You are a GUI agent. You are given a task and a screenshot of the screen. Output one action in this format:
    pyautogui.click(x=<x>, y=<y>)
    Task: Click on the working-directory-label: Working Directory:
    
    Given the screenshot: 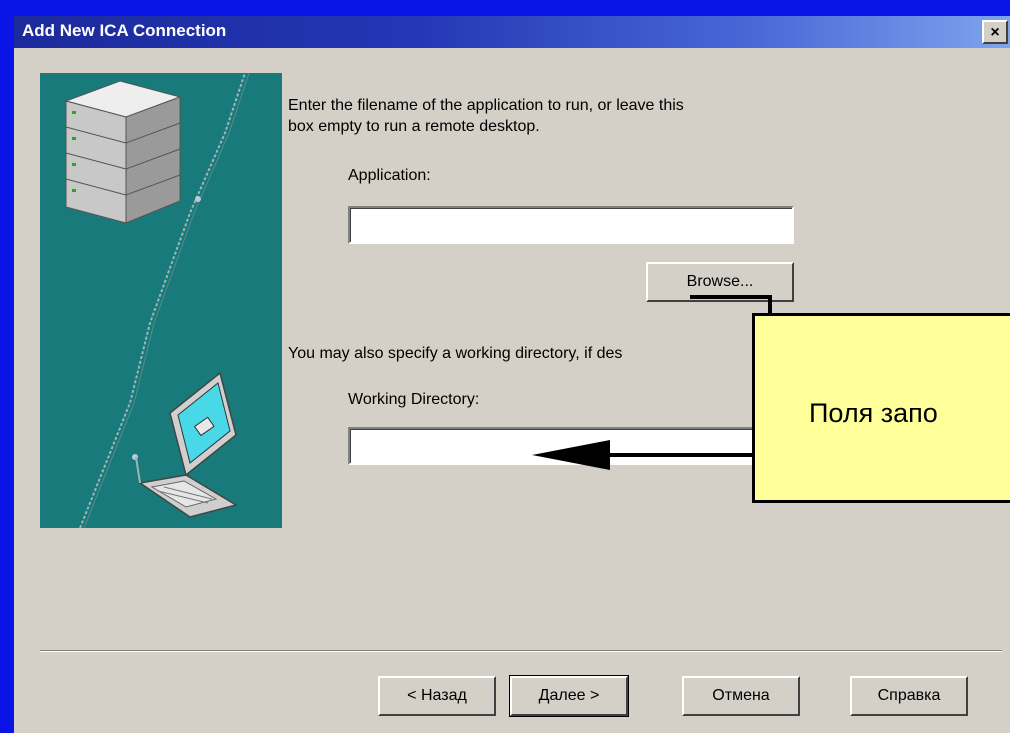 What is the action you would take?
    pyautogui.click(x=414, y=399)
    